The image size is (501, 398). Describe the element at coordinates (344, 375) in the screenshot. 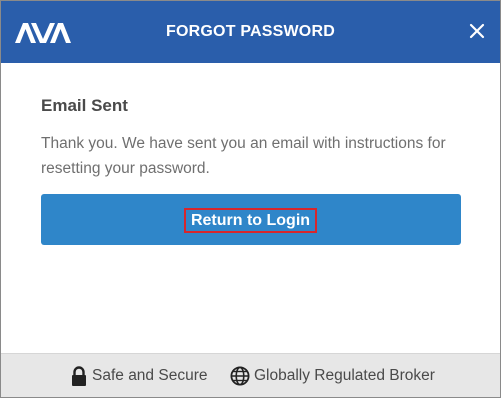

I see `globally-regulated-label: Globally Regulated Broker` at that location.